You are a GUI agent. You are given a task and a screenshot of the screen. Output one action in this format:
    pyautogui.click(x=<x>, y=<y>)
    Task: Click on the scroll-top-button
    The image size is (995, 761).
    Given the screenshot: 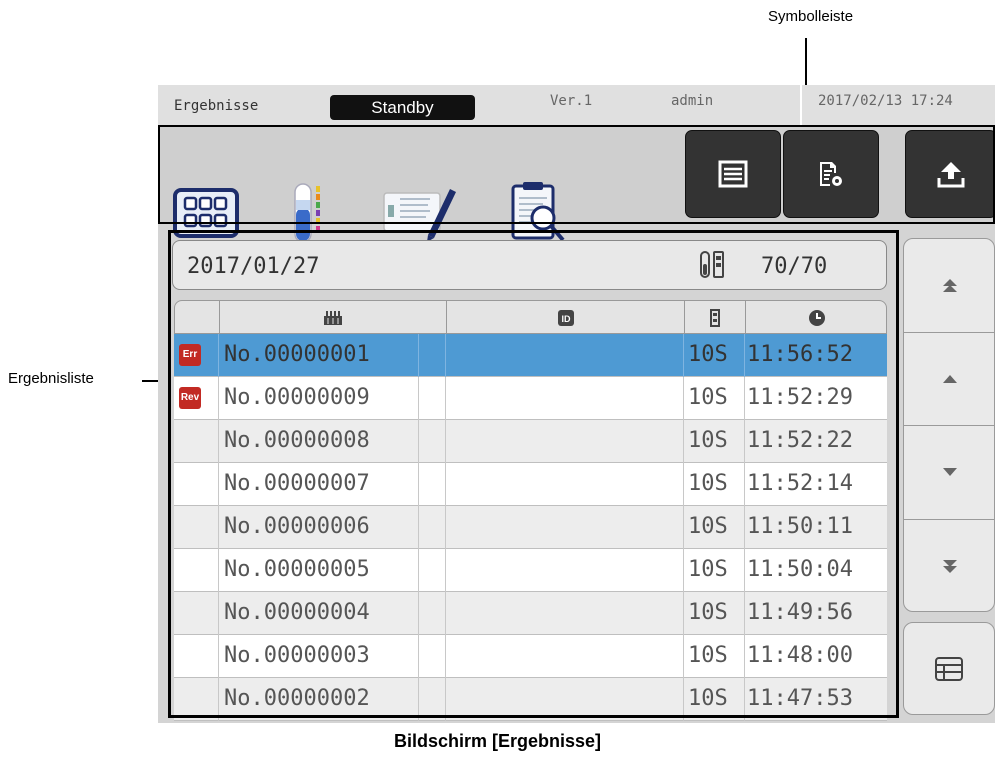 What is the action you would take?
    pyautogui.click(x=949, y=286)
    